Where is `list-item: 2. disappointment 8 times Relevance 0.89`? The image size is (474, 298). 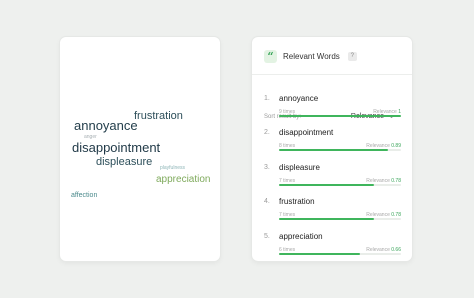 list-item: 2. disappointment 8 times Relevance 0.89 is located at coordinates (332, 142).